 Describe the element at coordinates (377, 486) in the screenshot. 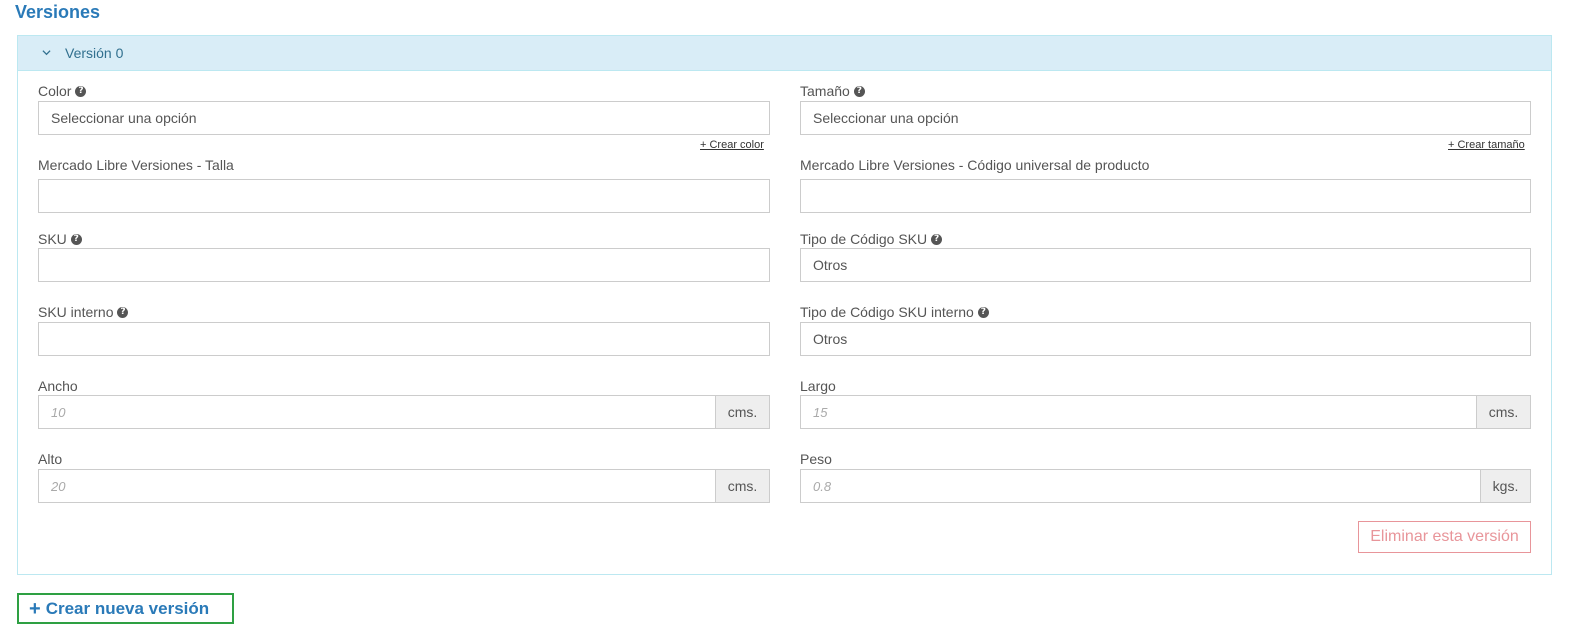

I see `alto-input: 20` at that location.